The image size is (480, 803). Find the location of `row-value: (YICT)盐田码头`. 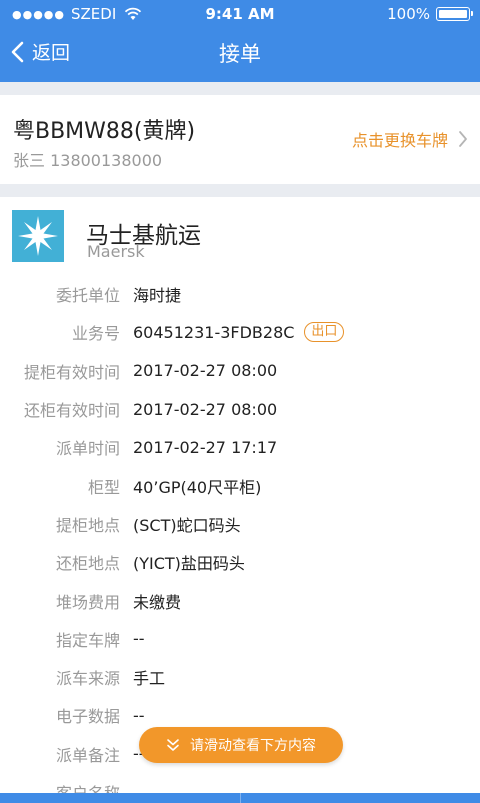

row-value: (YICT)盐田码头 is located at coordinates (189, 564).